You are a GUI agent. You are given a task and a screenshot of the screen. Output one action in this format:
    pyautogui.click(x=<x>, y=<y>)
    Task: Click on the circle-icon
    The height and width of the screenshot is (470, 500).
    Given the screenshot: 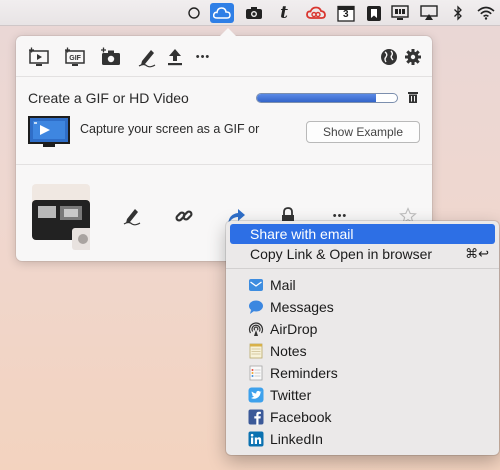 What is the action you would take?
    pyautogui.click(x=194, y=13)
    